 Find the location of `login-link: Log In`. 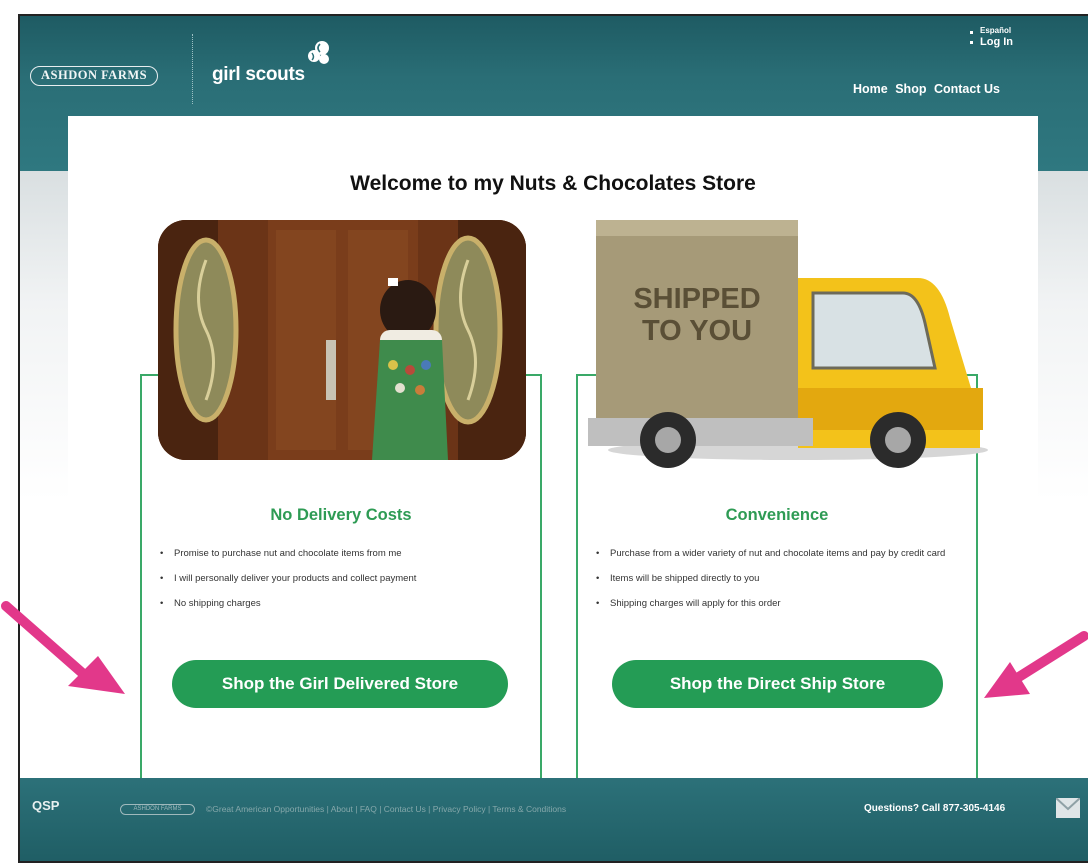

login-link: Log In is located at coordinates (991, 42).